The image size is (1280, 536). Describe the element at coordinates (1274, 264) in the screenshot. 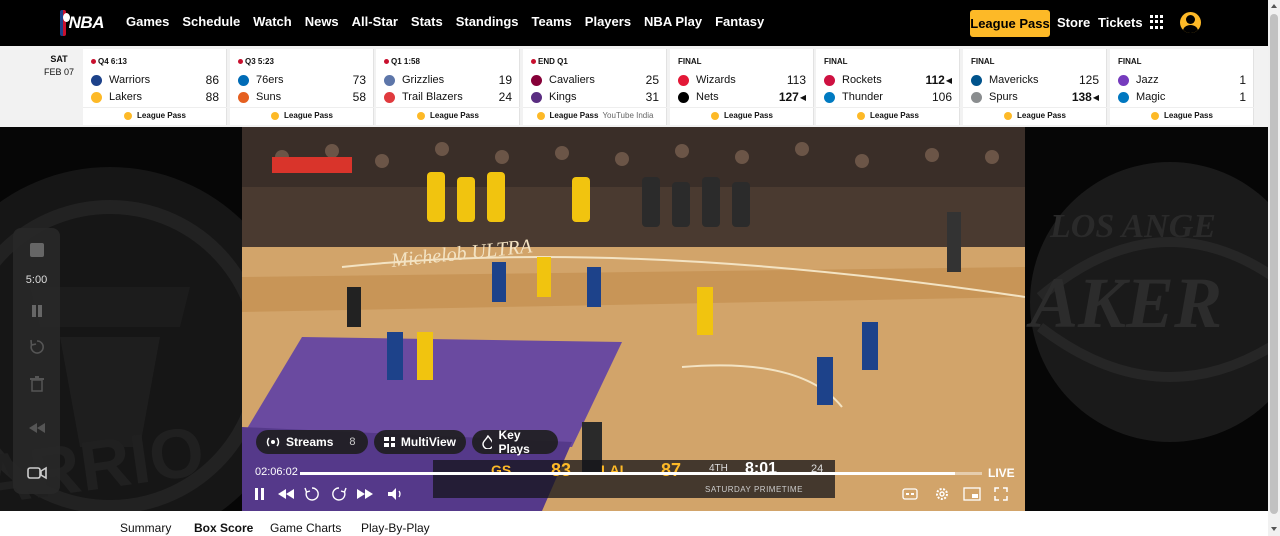

I see `scrollbar-thumb` at that location.